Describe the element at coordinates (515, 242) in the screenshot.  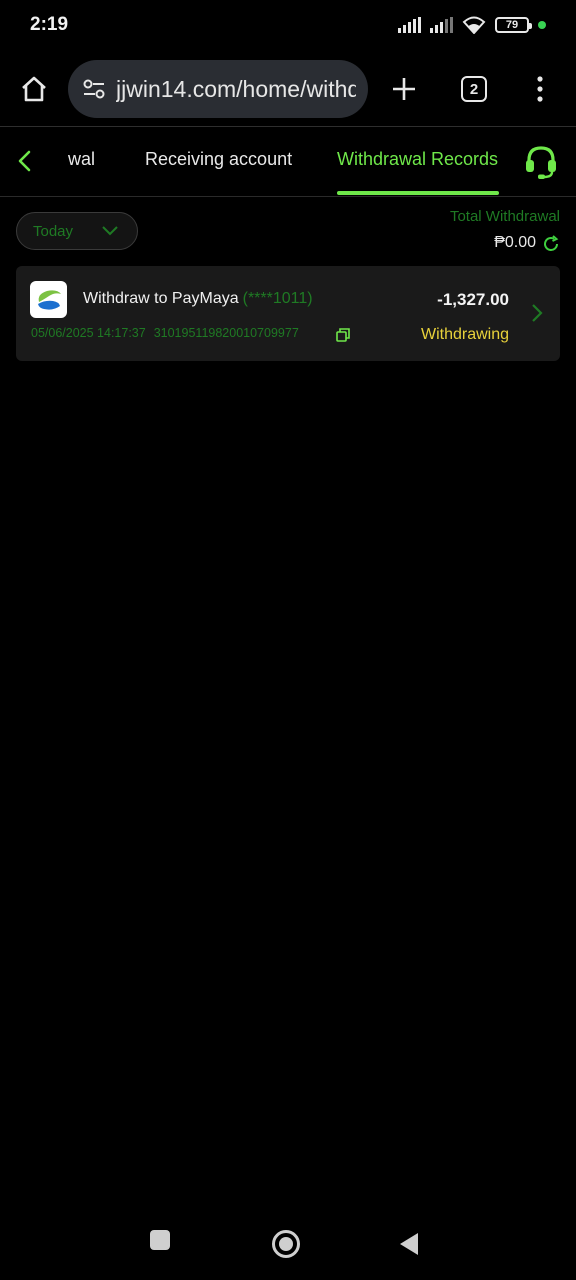
I see `total-withdrawal-amount: ₱0.00` at that location.